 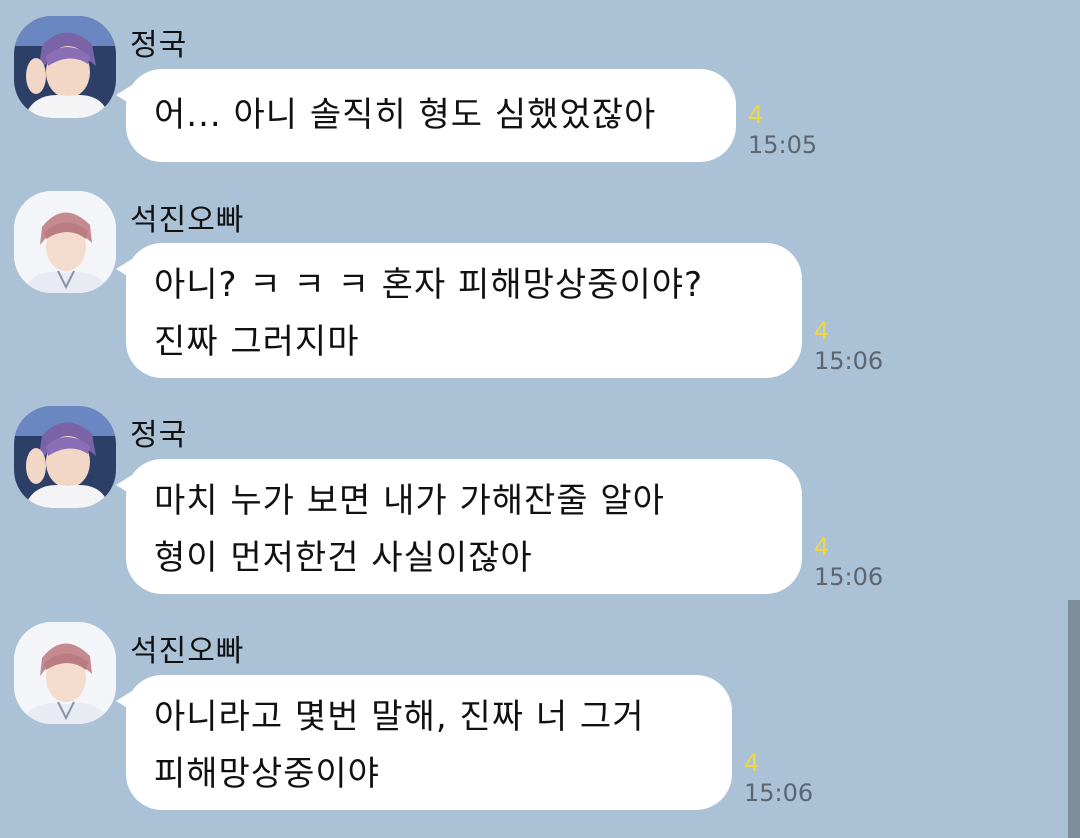 What do you see at coordinates (459, 310) in the screenshot?
I see `message-bubble: 아니? ㅋ ㅋ ㅋ 혼자 피해망상중이야? 진짜 그러지마` at bounding box center [459, 310].